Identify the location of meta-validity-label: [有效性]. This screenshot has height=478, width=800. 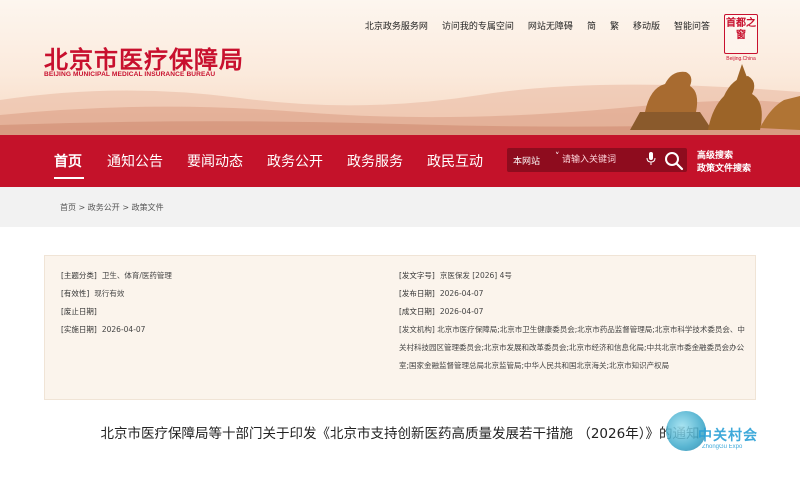
(75, 293).